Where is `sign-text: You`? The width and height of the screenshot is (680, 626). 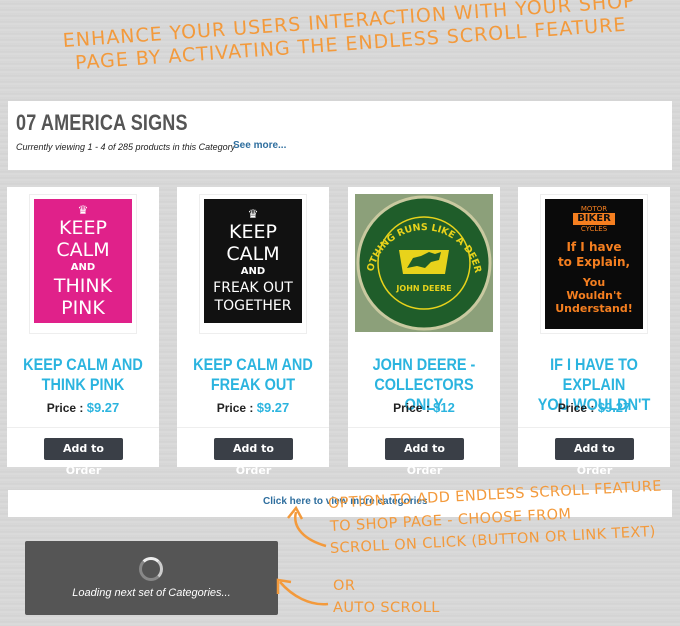
sign-text: You is located at coordinates (594, 282).